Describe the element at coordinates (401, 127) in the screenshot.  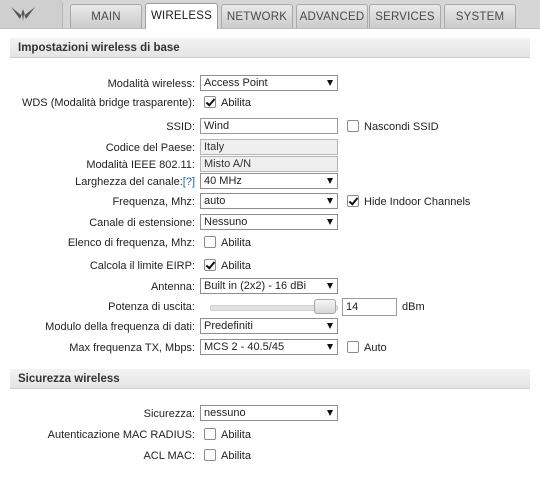
I see `hide-ssid-label: Nascondi SSID` at that location.